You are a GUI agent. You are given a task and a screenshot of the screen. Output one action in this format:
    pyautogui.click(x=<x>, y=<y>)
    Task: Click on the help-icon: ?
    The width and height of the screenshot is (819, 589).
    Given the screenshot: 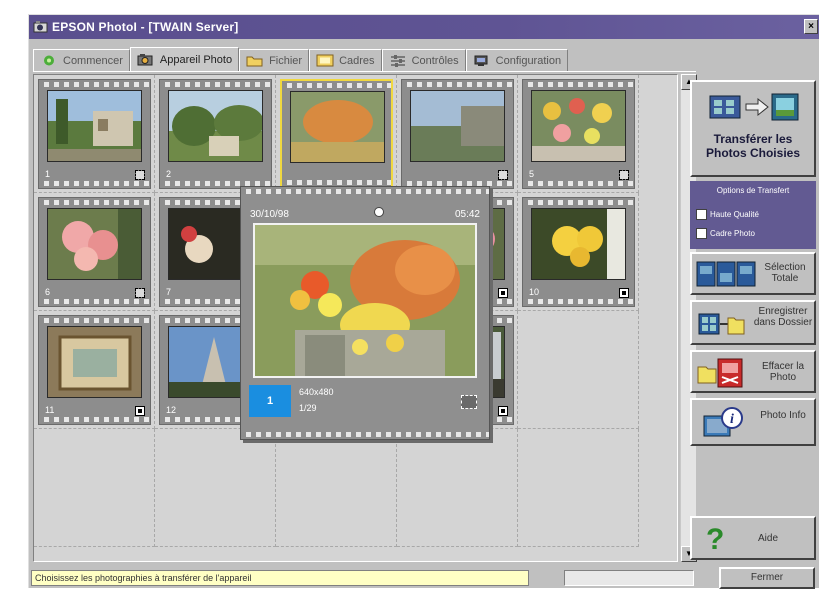 What is the action you would take?
    pyautogui.click(x=715, y=539)
    